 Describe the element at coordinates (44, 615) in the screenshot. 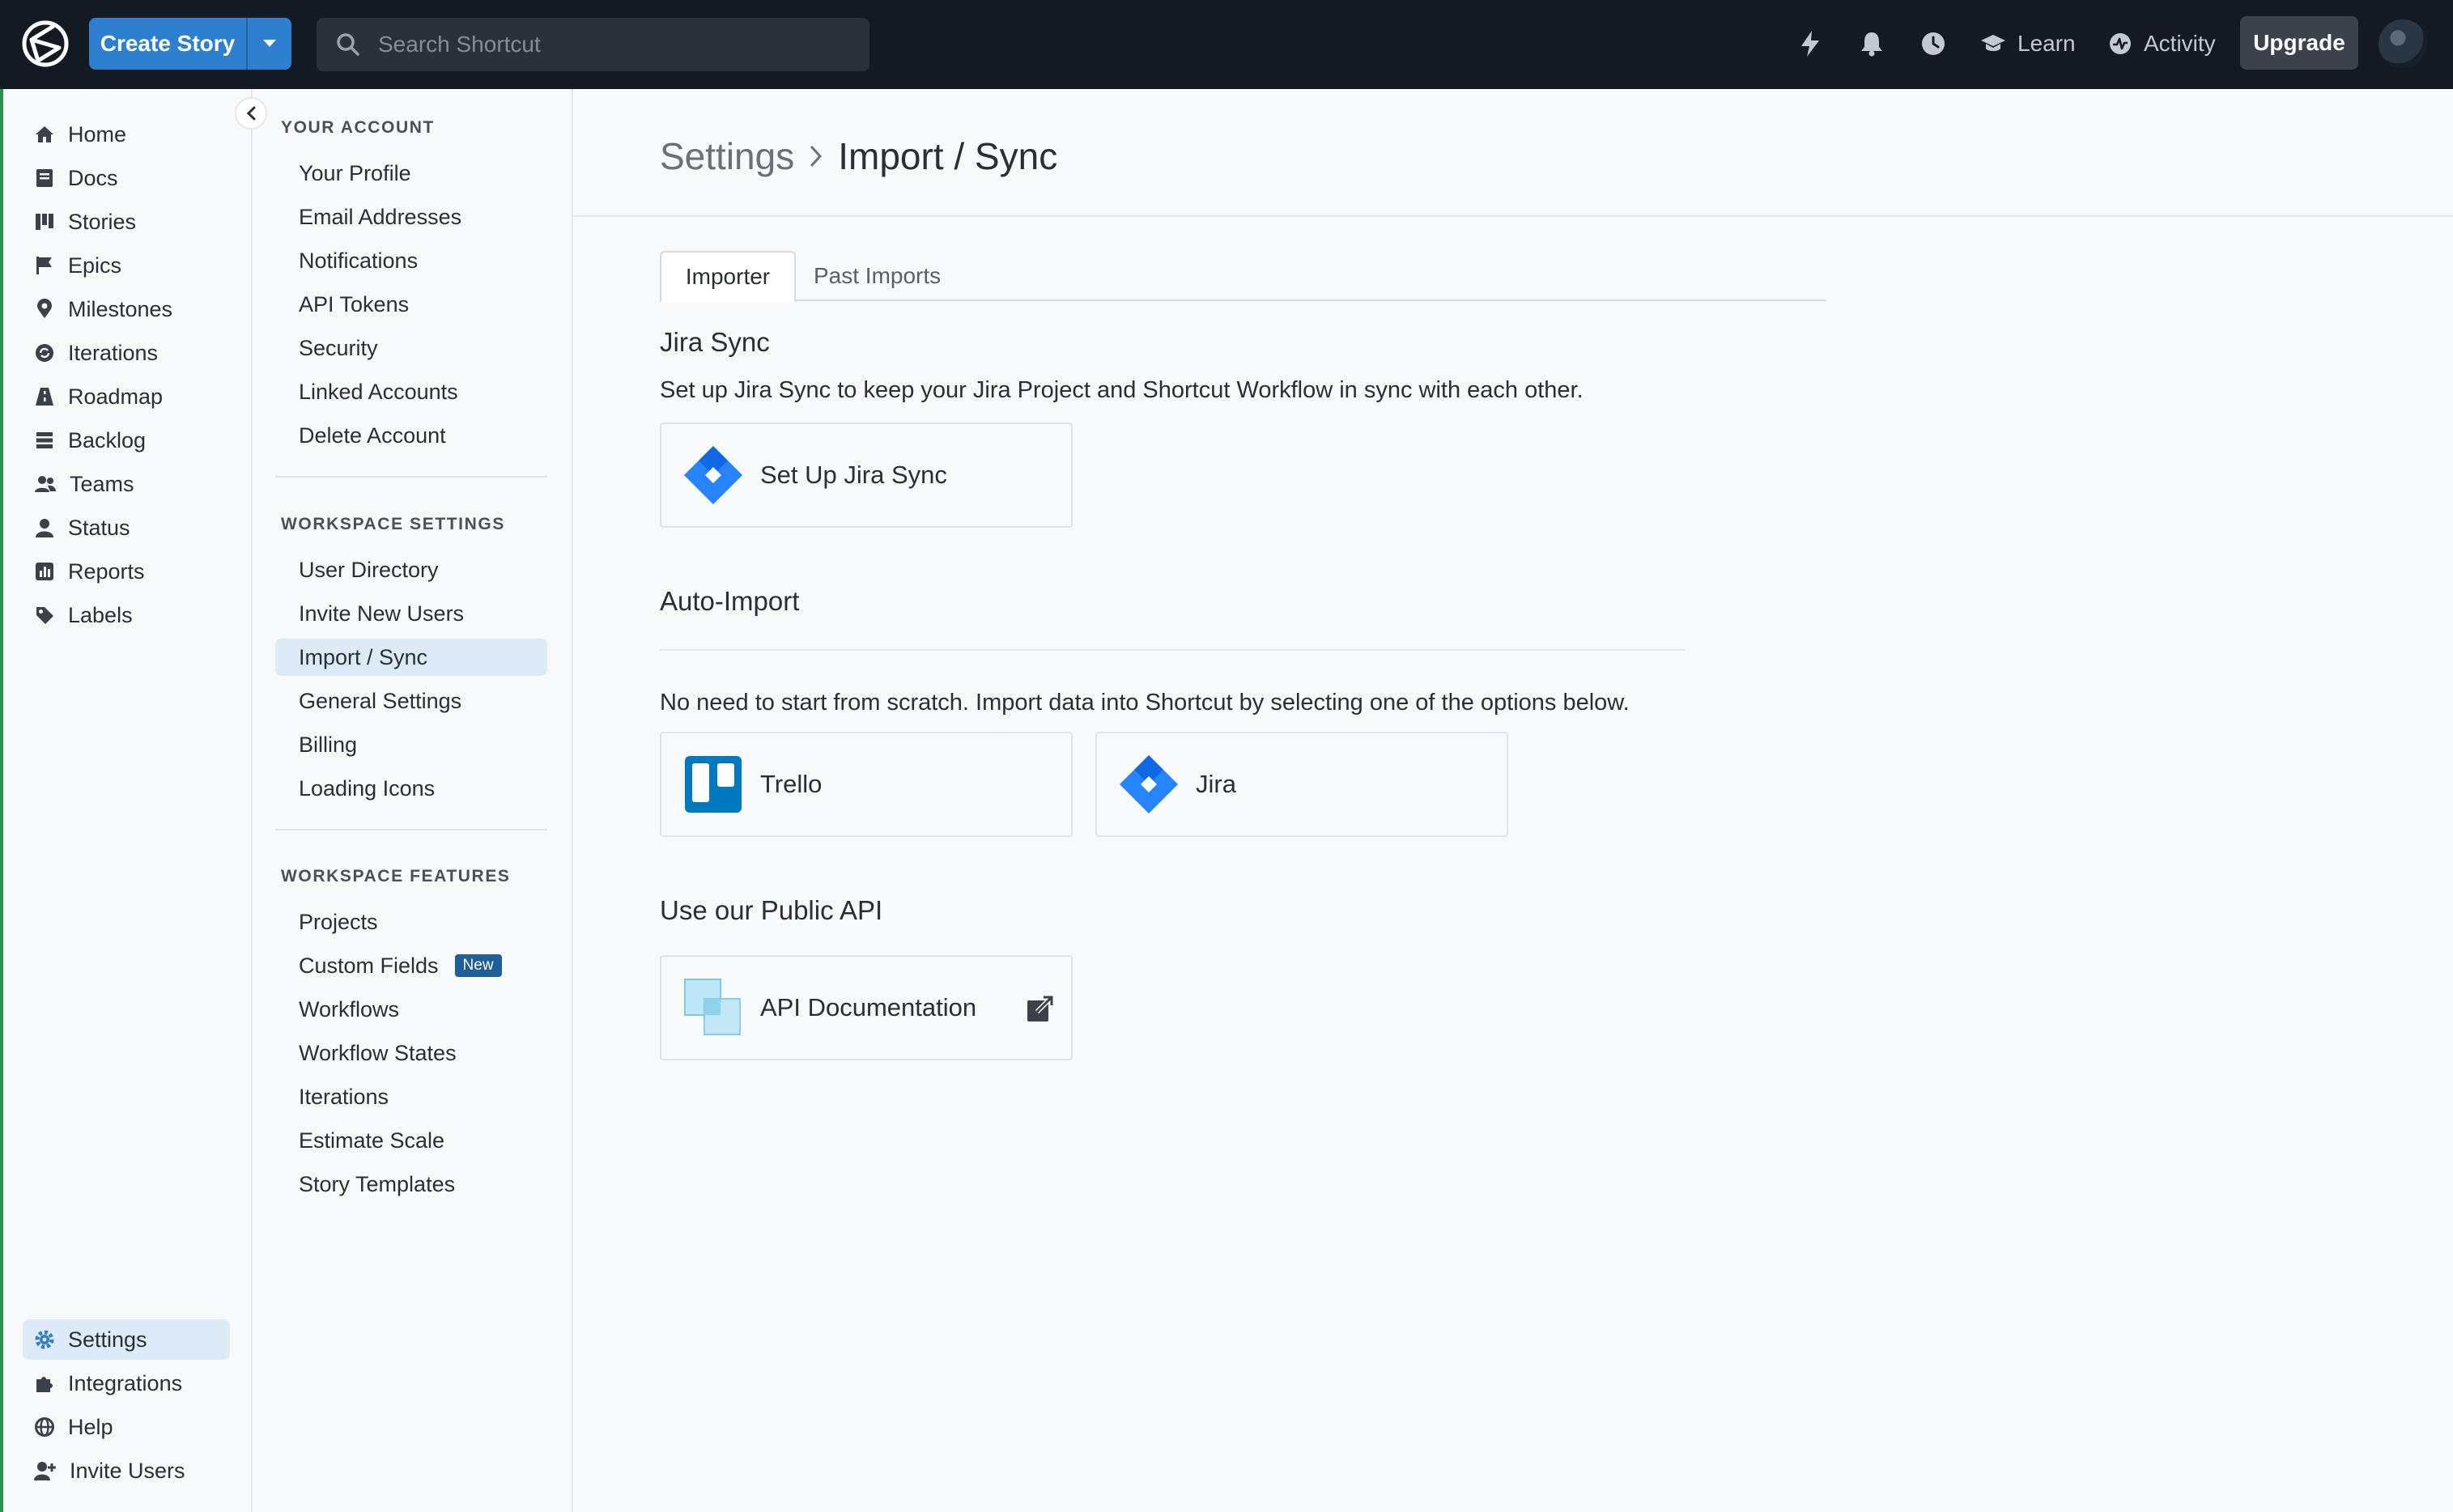

I see `tag-icon` at that location.